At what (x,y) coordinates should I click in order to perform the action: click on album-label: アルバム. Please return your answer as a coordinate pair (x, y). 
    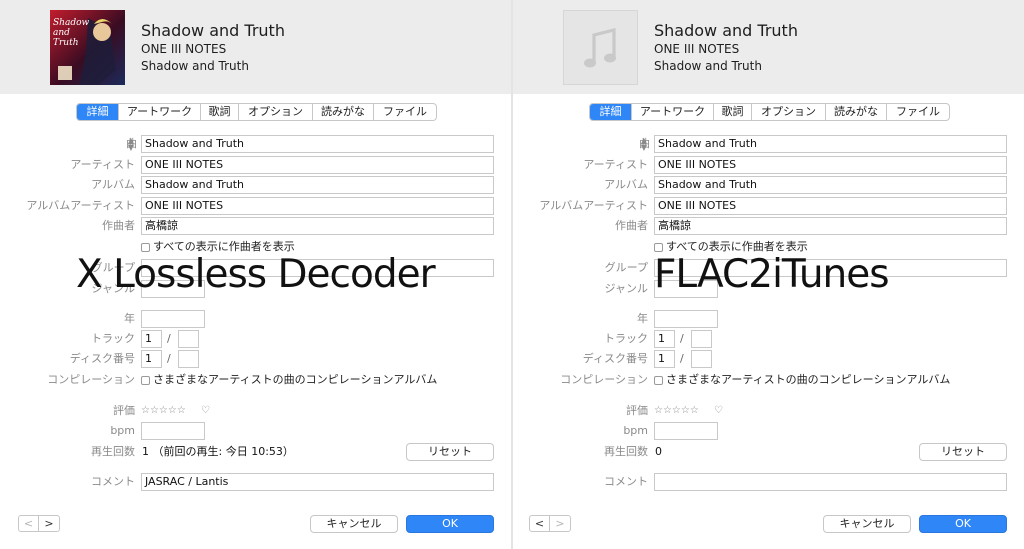
    Looking at the image, I should click on (113, 184).